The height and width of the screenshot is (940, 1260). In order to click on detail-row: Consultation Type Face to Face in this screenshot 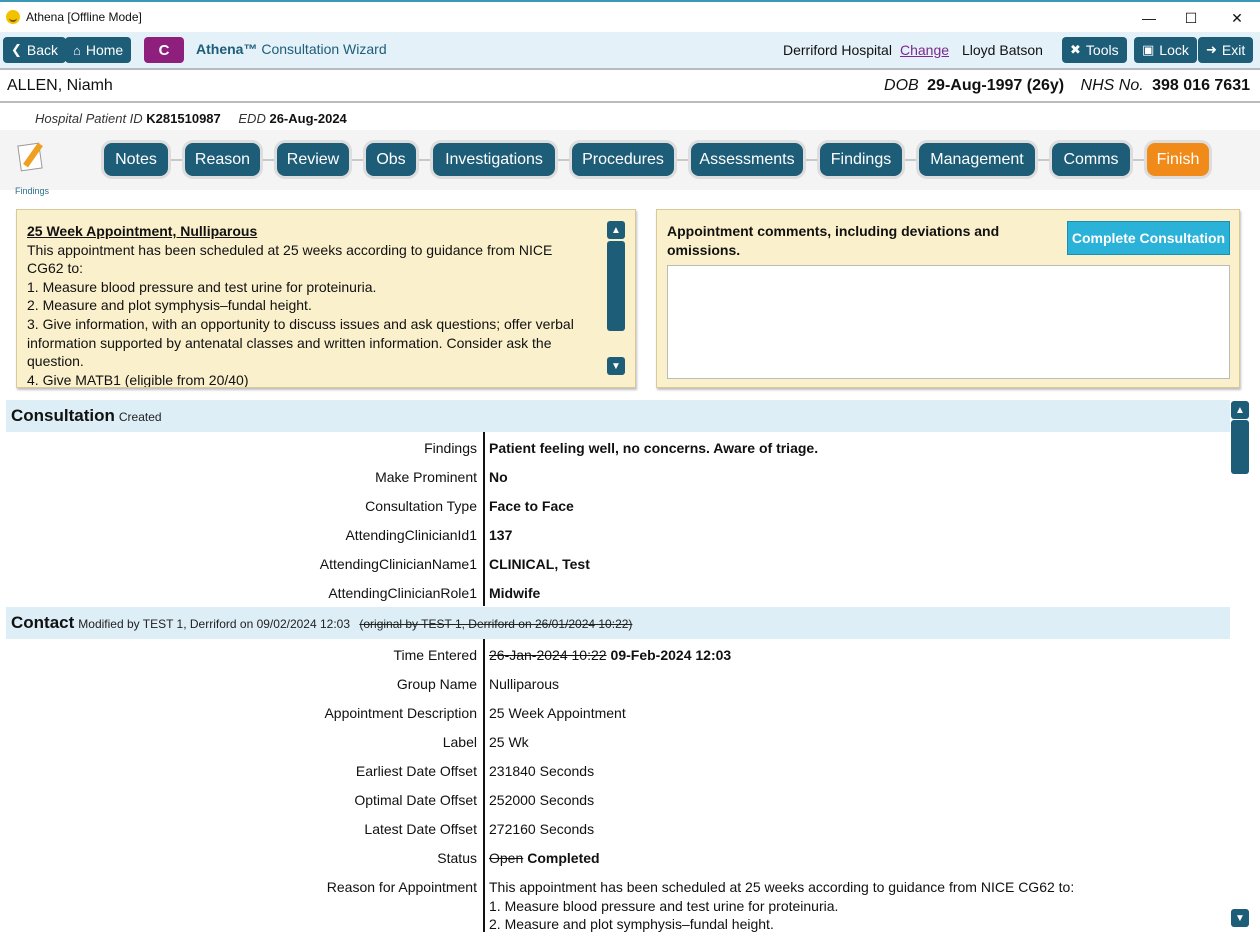, I will do `click(469, 506)`.